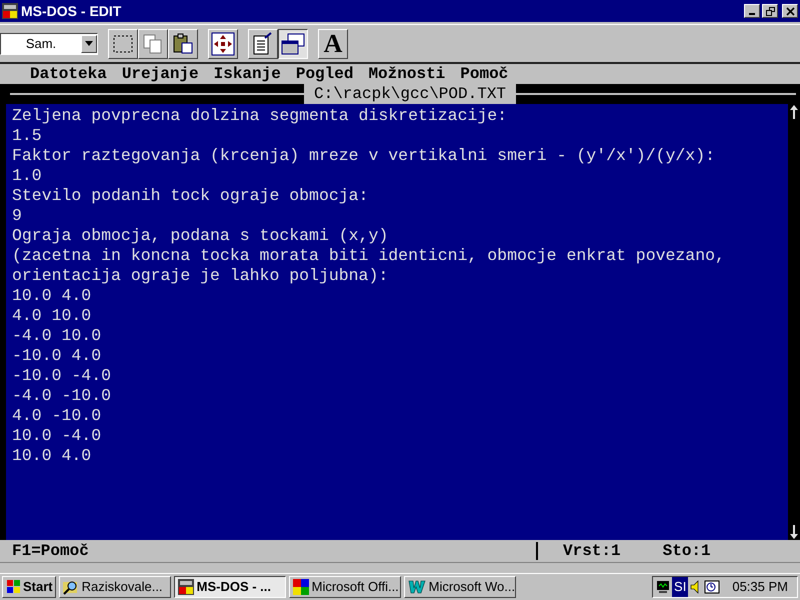 This screenshot has height=600, width=800. What do you see at coordinates (52, 316) in the screenshot?
I see `text-line: 4.0 10.0` at bounding box center [52, 316].